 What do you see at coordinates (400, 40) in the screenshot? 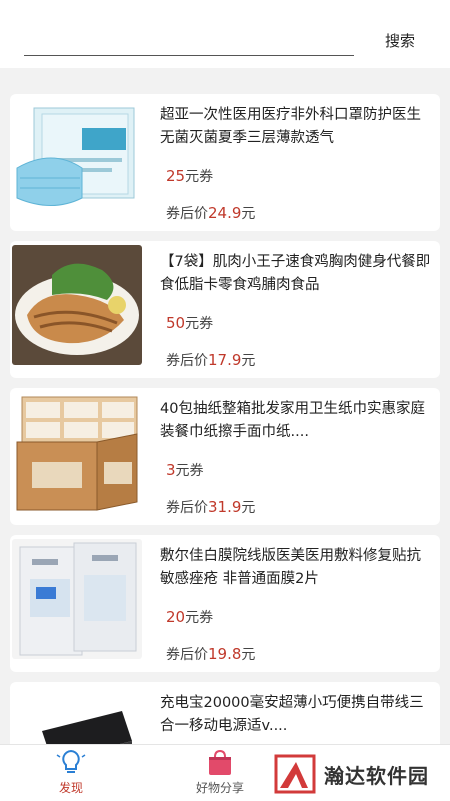
I see `search-button: 搜索` at bounding box center [400, 40].